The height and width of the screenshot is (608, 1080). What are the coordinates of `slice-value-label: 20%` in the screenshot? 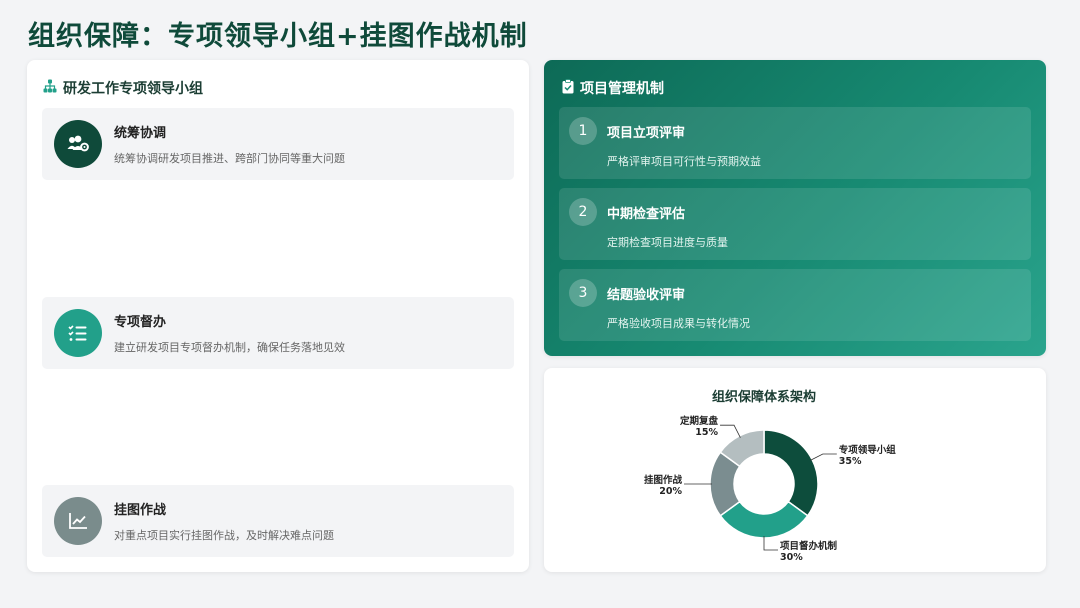 It's located at (670, 491).